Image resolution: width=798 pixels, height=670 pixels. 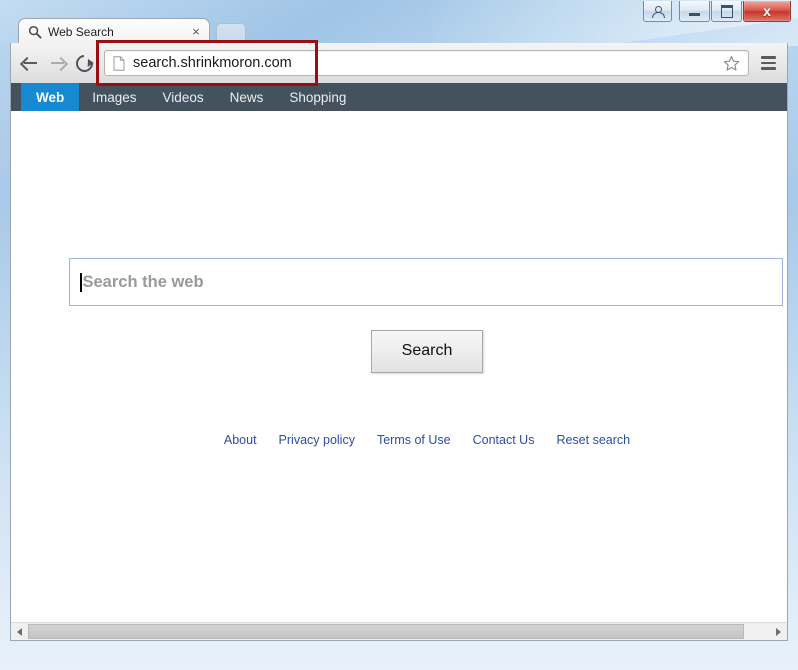 What do you see at coordinates (386, 631) in the screenshot?
I see `scrollbar-thumb` at bounding box center [386, 631].